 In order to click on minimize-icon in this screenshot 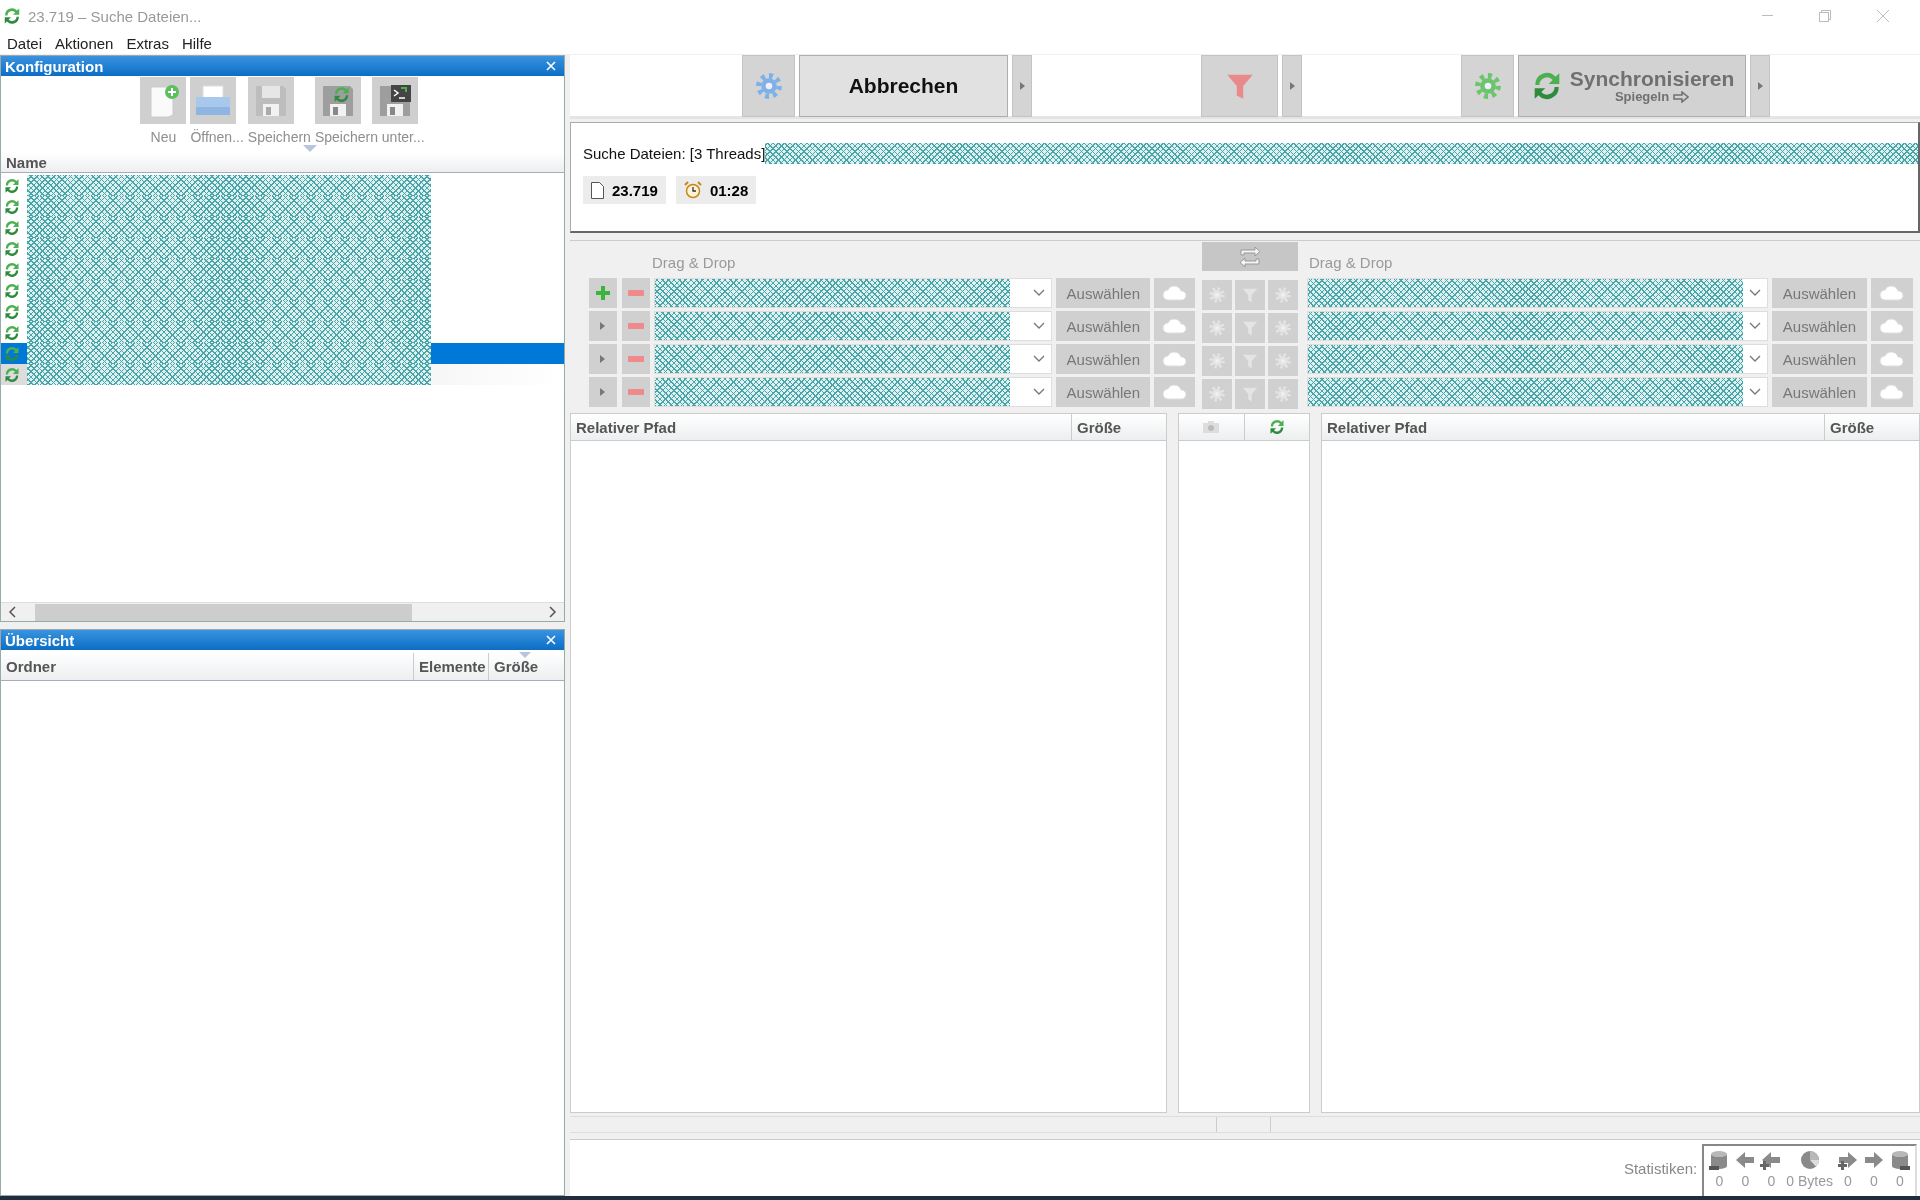, I will do `click(1767, 16)`.